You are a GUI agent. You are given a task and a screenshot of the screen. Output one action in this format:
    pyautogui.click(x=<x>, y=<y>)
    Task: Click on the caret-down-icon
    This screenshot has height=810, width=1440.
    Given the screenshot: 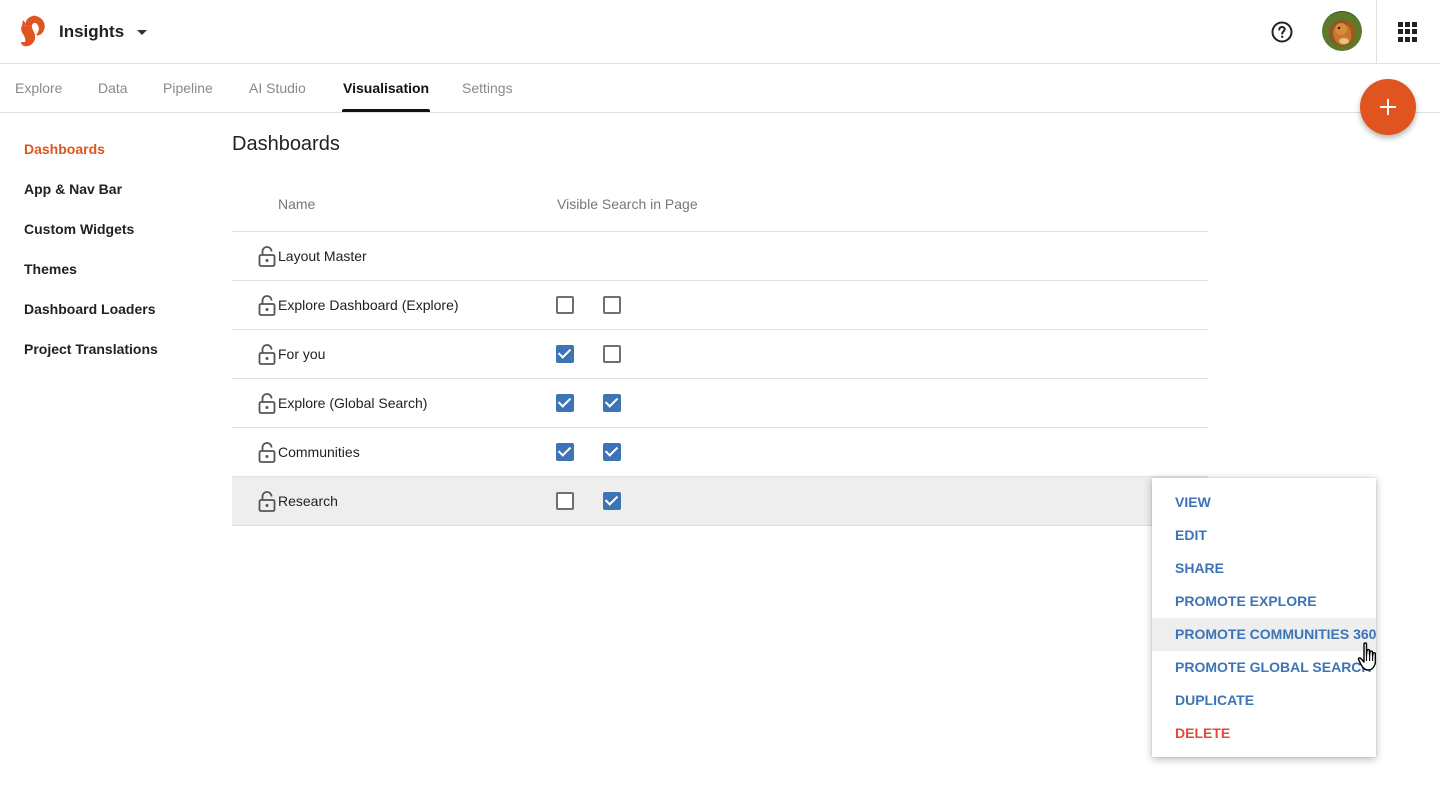 What is the action you would take?
    pyautogui.click(x=142, y=32)
    